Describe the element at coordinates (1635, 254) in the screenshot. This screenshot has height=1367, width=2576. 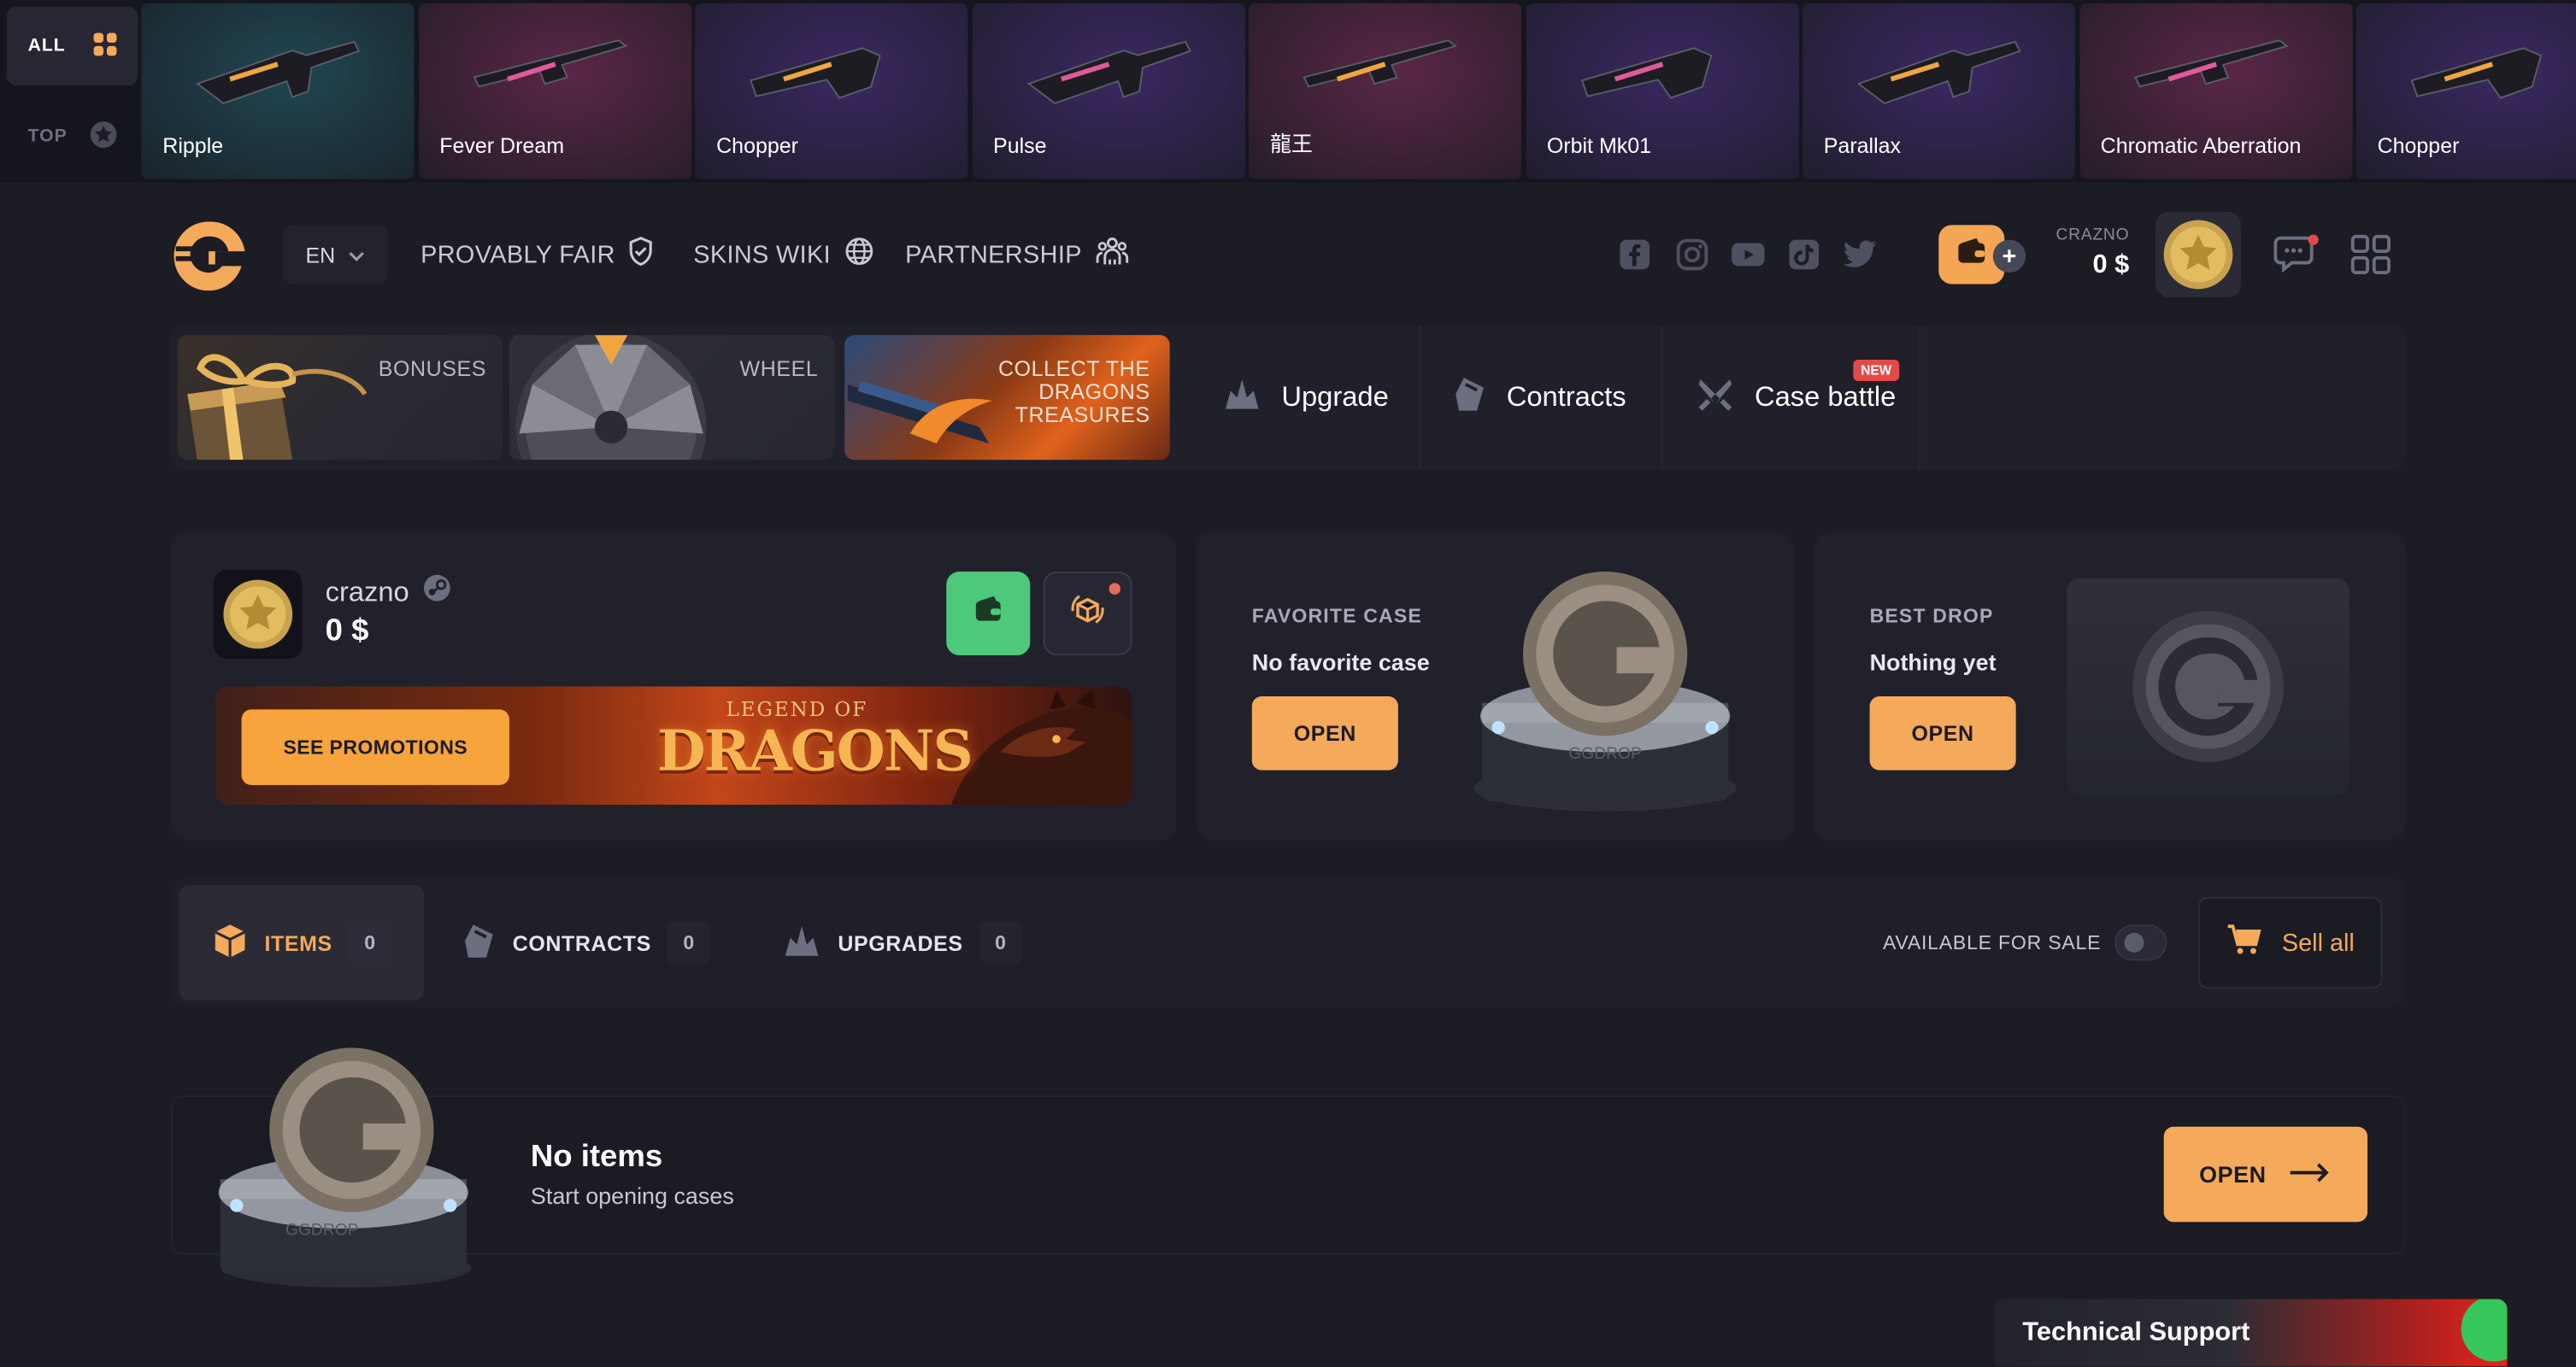
I see `facebook-icon` at that location.